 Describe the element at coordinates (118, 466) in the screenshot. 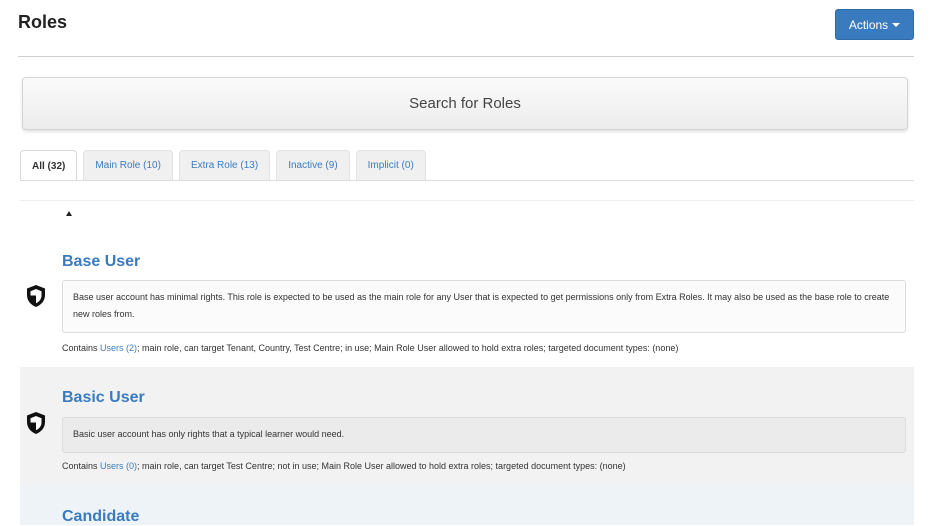

I see `users-link: Users (0)` at that location.